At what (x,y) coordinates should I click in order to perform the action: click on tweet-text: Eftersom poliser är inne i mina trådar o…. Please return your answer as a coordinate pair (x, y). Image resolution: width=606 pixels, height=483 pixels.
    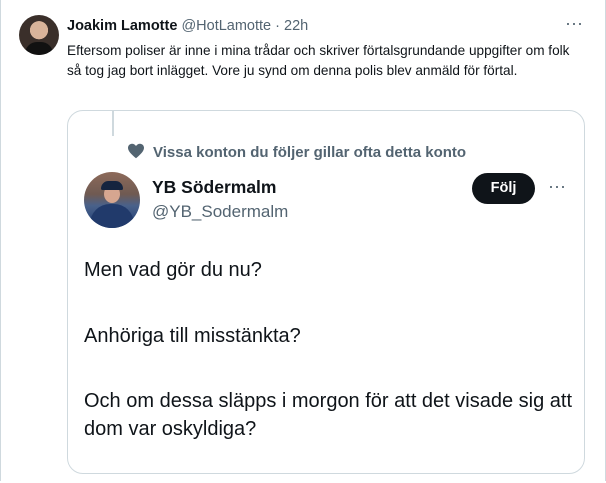
    Looking at the image, I should click on (318, 60).